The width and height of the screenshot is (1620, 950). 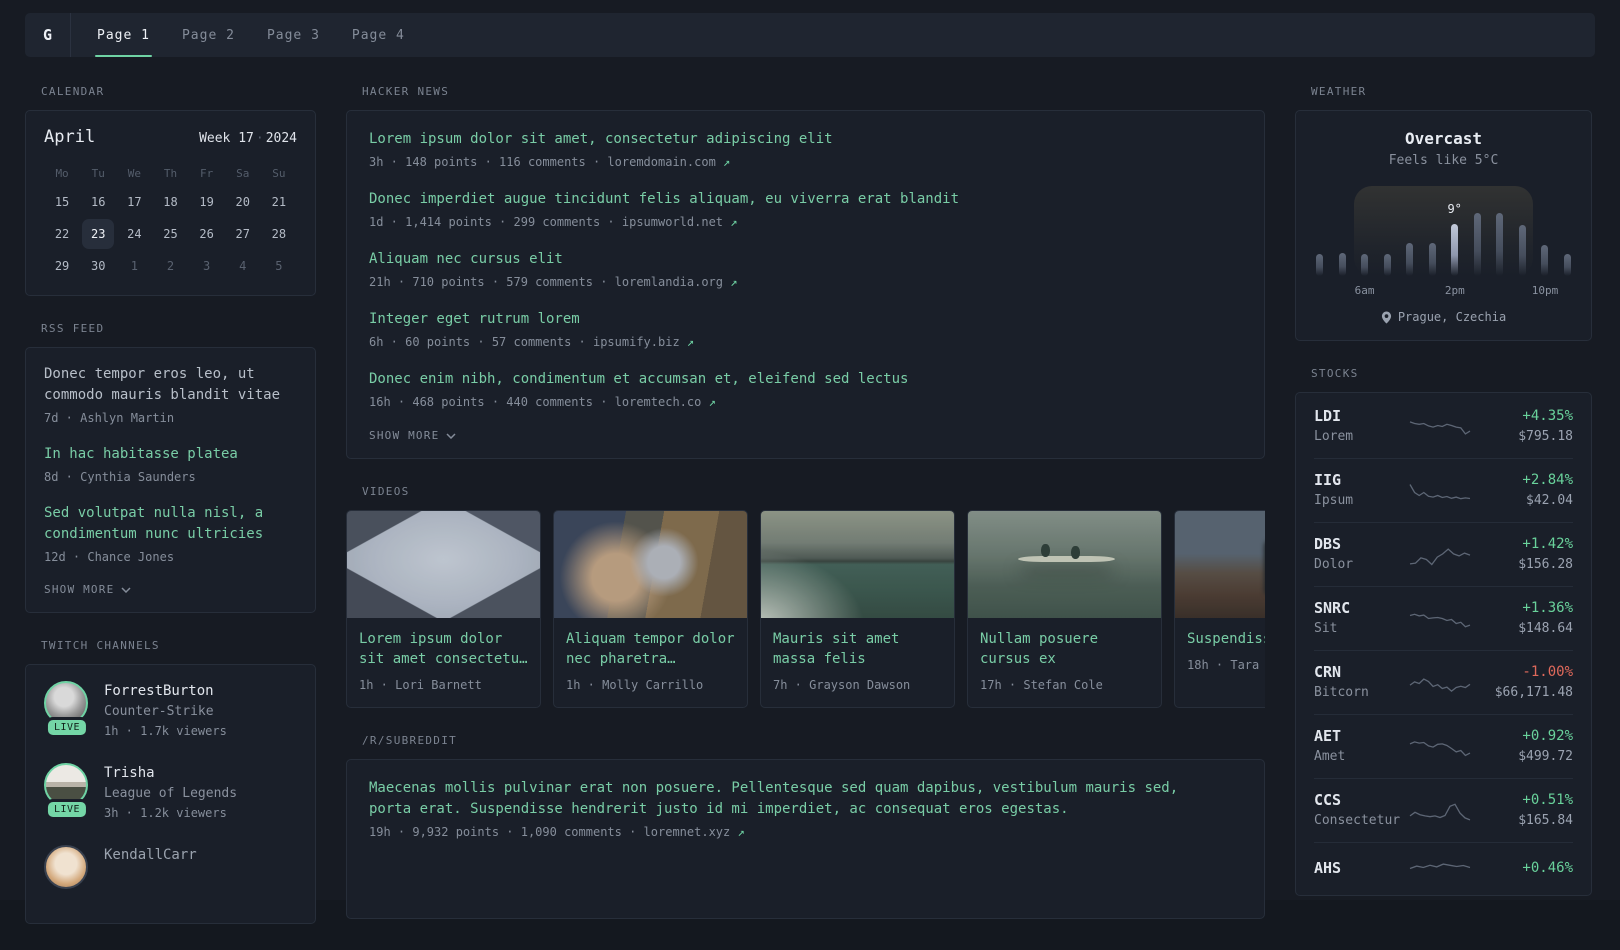 What do you see at coordinates (165, 813) in the screenshot?
I see `twitch-channel-meta: 3h · 1.2k viewers` at bounding box center [165, 813].